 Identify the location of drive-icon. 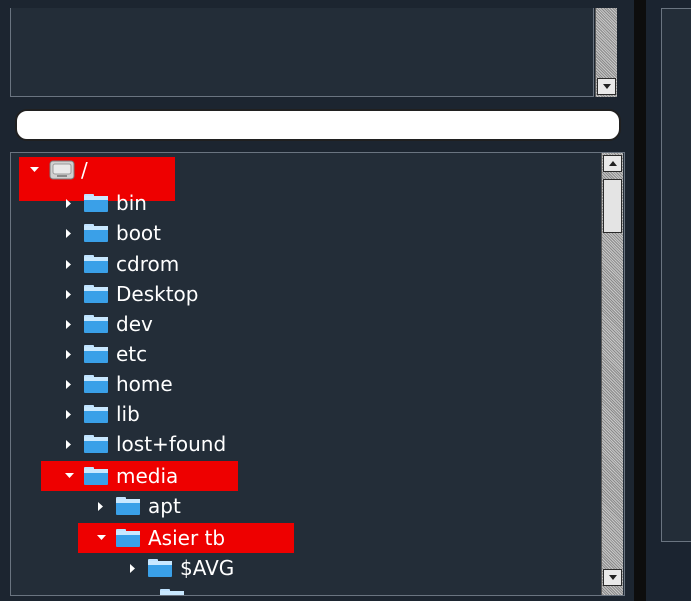
(62, 170).